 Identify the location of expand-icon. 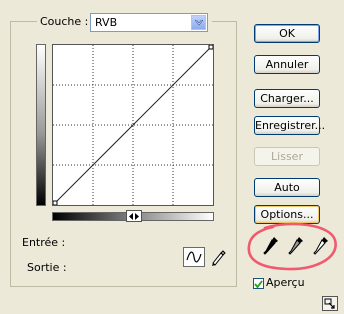
(330, 303).